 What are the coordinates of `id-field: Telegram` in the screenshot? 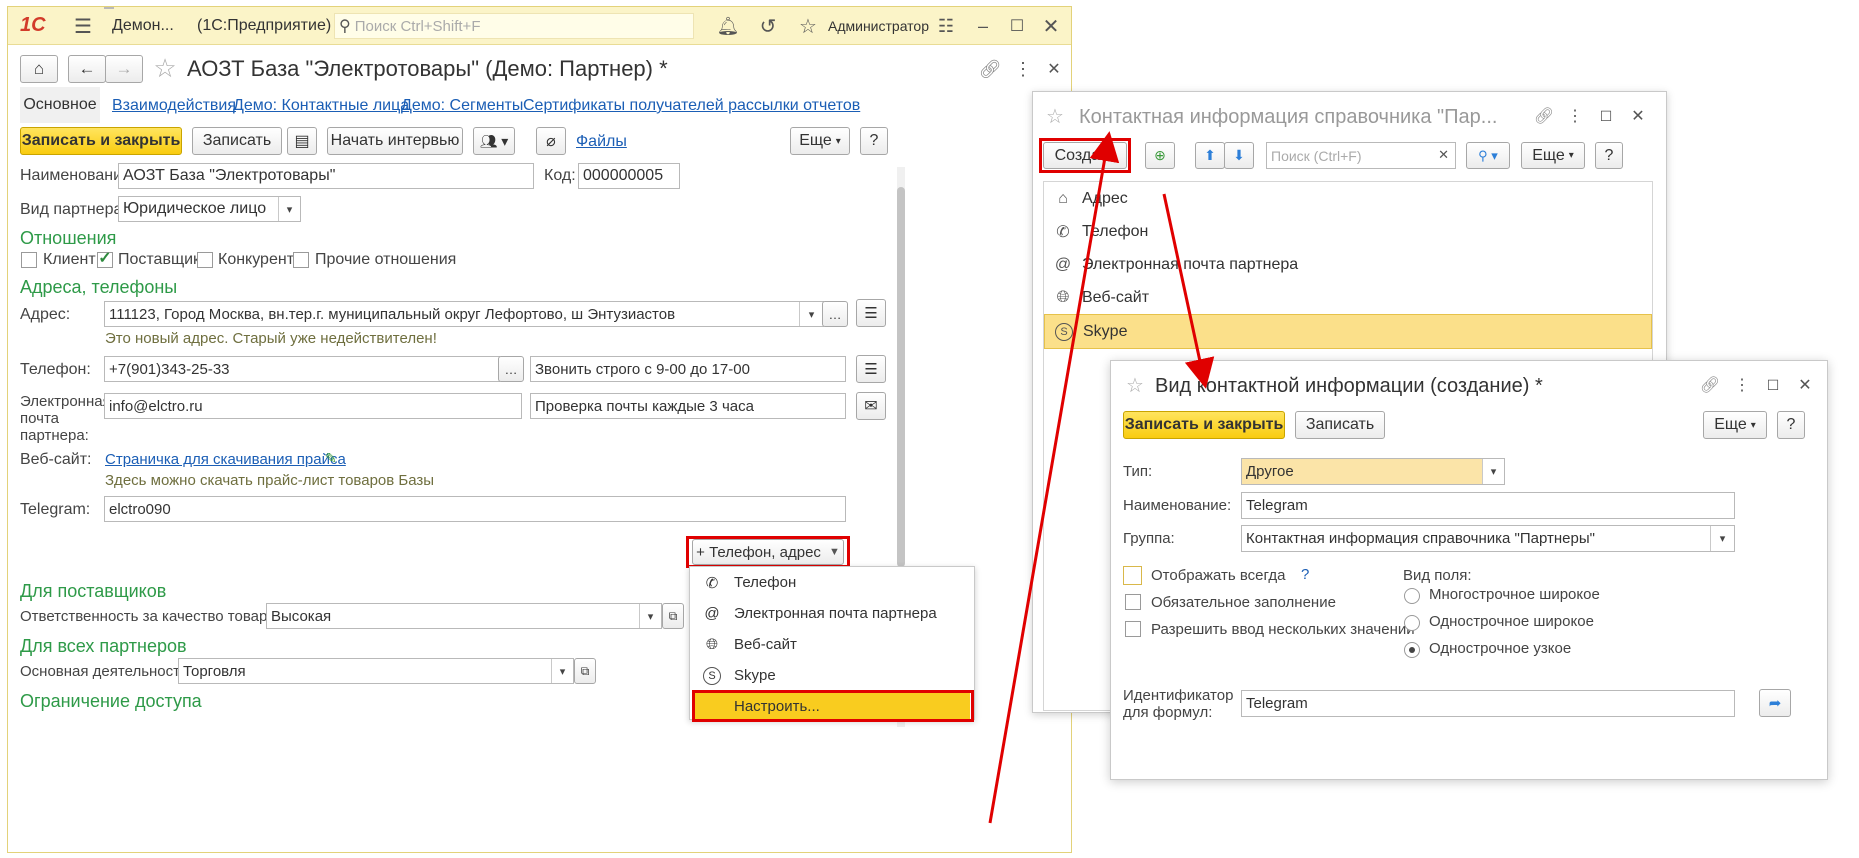 It's located at (1488, 703).